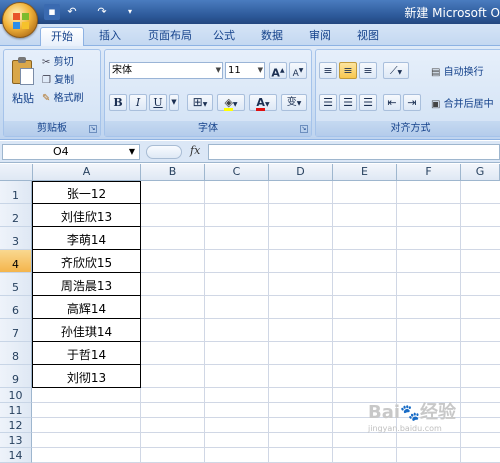 The width and height of the screenshot is (500, 463). I want to click on customize-qat-icon: ▾, so click(130, 12).